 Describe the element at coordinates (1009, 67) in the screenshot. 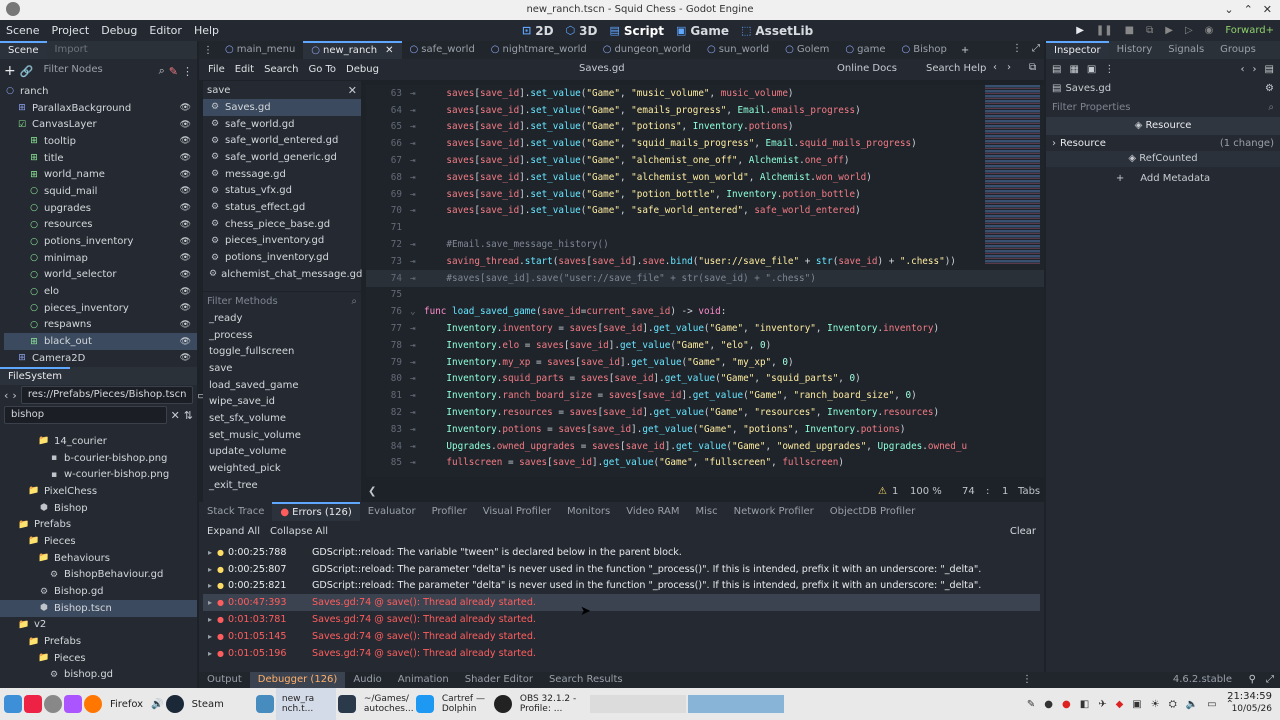

I see `next-script-icon: ›` at that location.